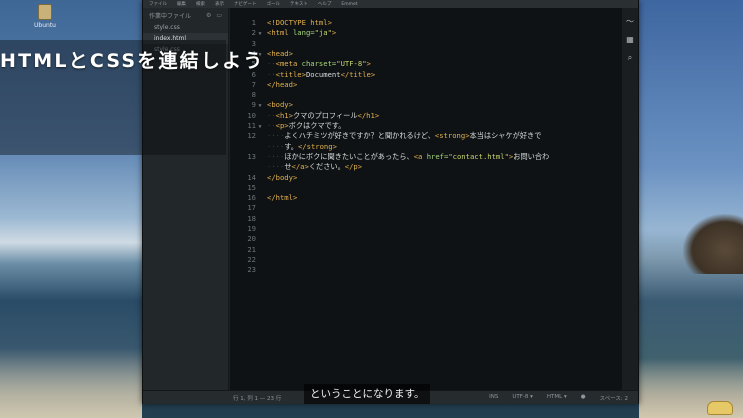  Describe the element at coordinates (629, 199) in the screenshot. I see `toolbar-rail: 〜 ▦ ⌕` at that location.